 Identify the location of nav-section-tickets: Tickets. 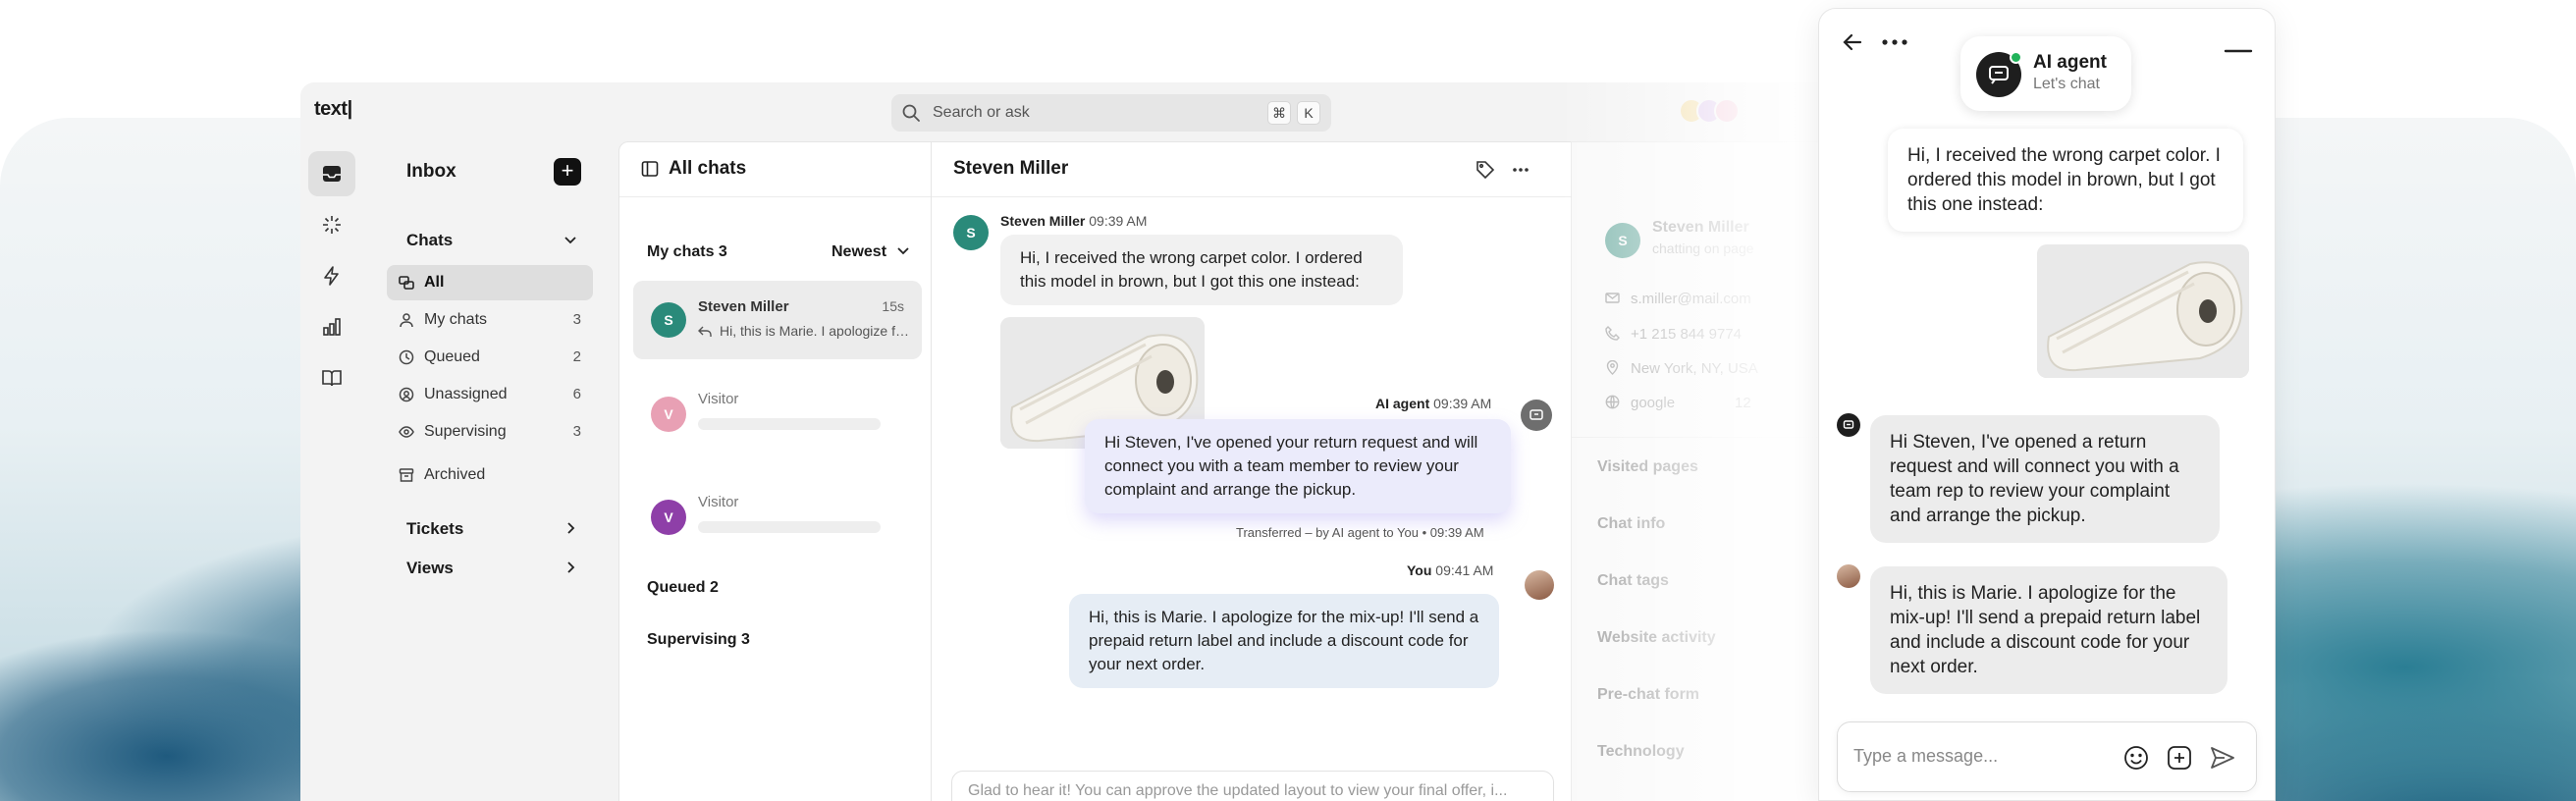
(492, 529).